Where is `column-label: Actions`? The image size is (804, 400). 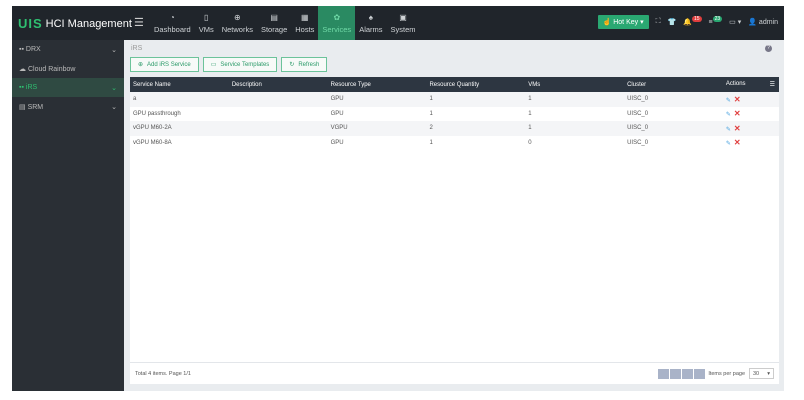 column-label: Actions is located at coordinates (735, 84).